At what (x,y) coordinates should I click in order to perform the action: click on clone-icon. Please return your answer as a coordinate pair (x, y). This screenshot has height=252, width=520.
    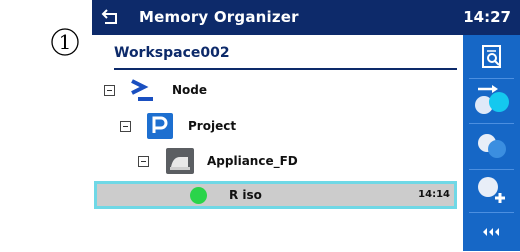
    Looking at the image, I should click on (491, 146).